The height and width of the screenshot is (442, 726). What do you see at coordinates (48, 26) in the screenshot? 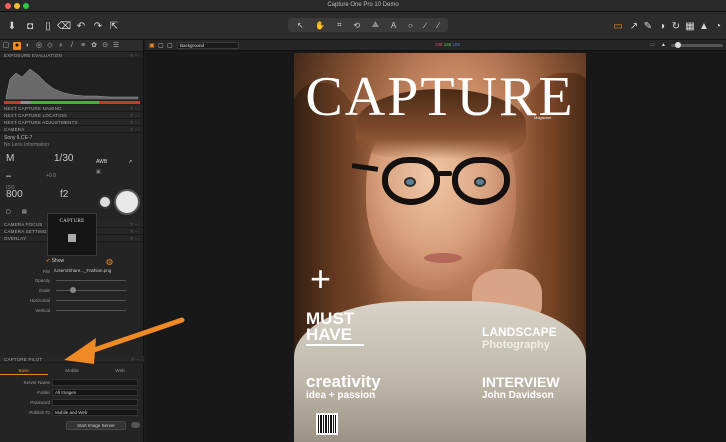
I see `trash-icon: ▯` at bounding box center [48, 26].